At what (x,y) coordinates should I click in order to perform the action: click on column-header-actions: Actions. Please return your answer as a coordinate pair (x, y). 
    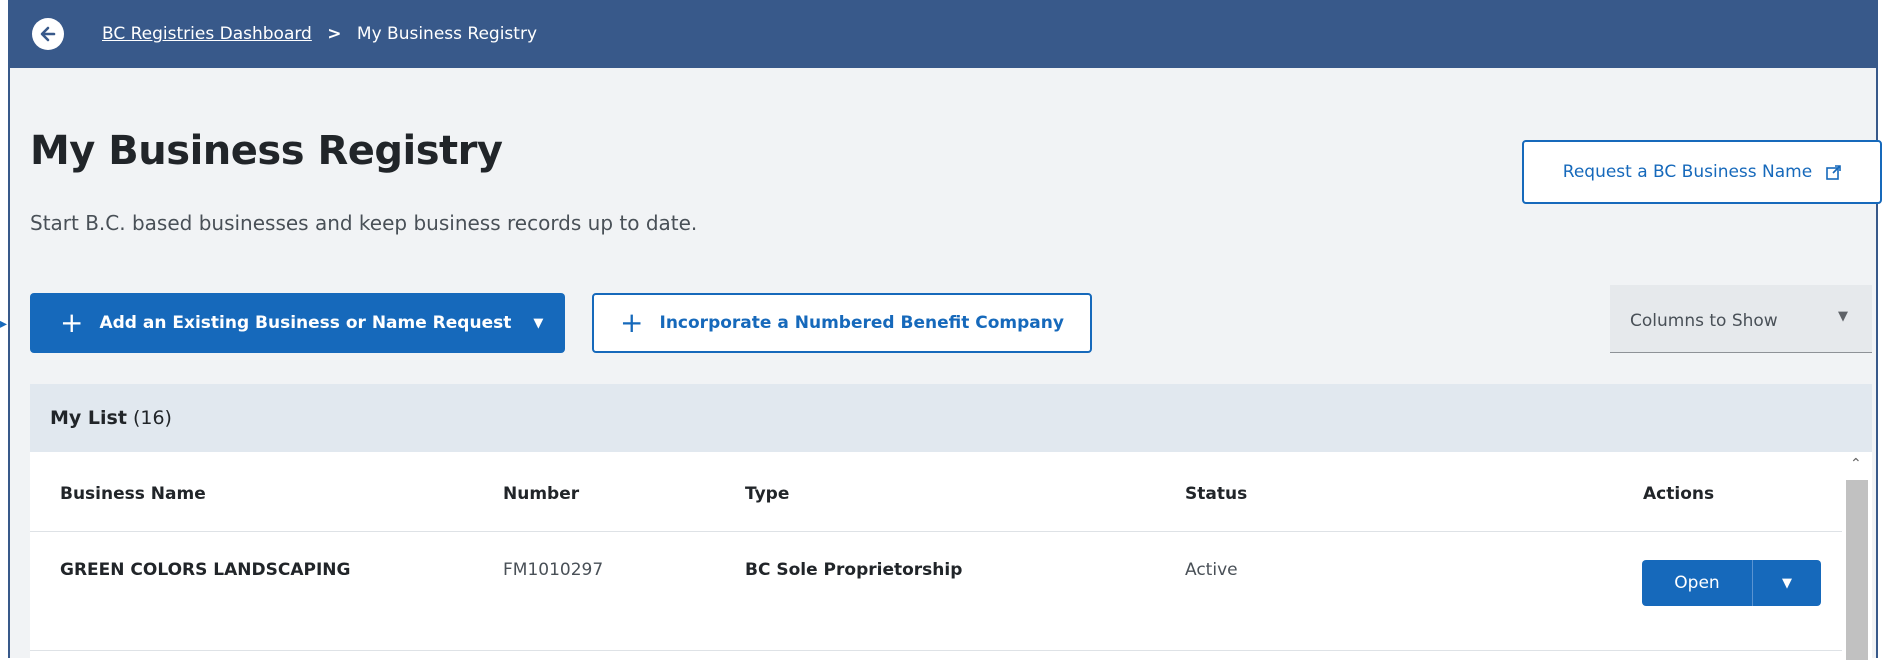
    Looking at the image, I should click on (1679, 494).